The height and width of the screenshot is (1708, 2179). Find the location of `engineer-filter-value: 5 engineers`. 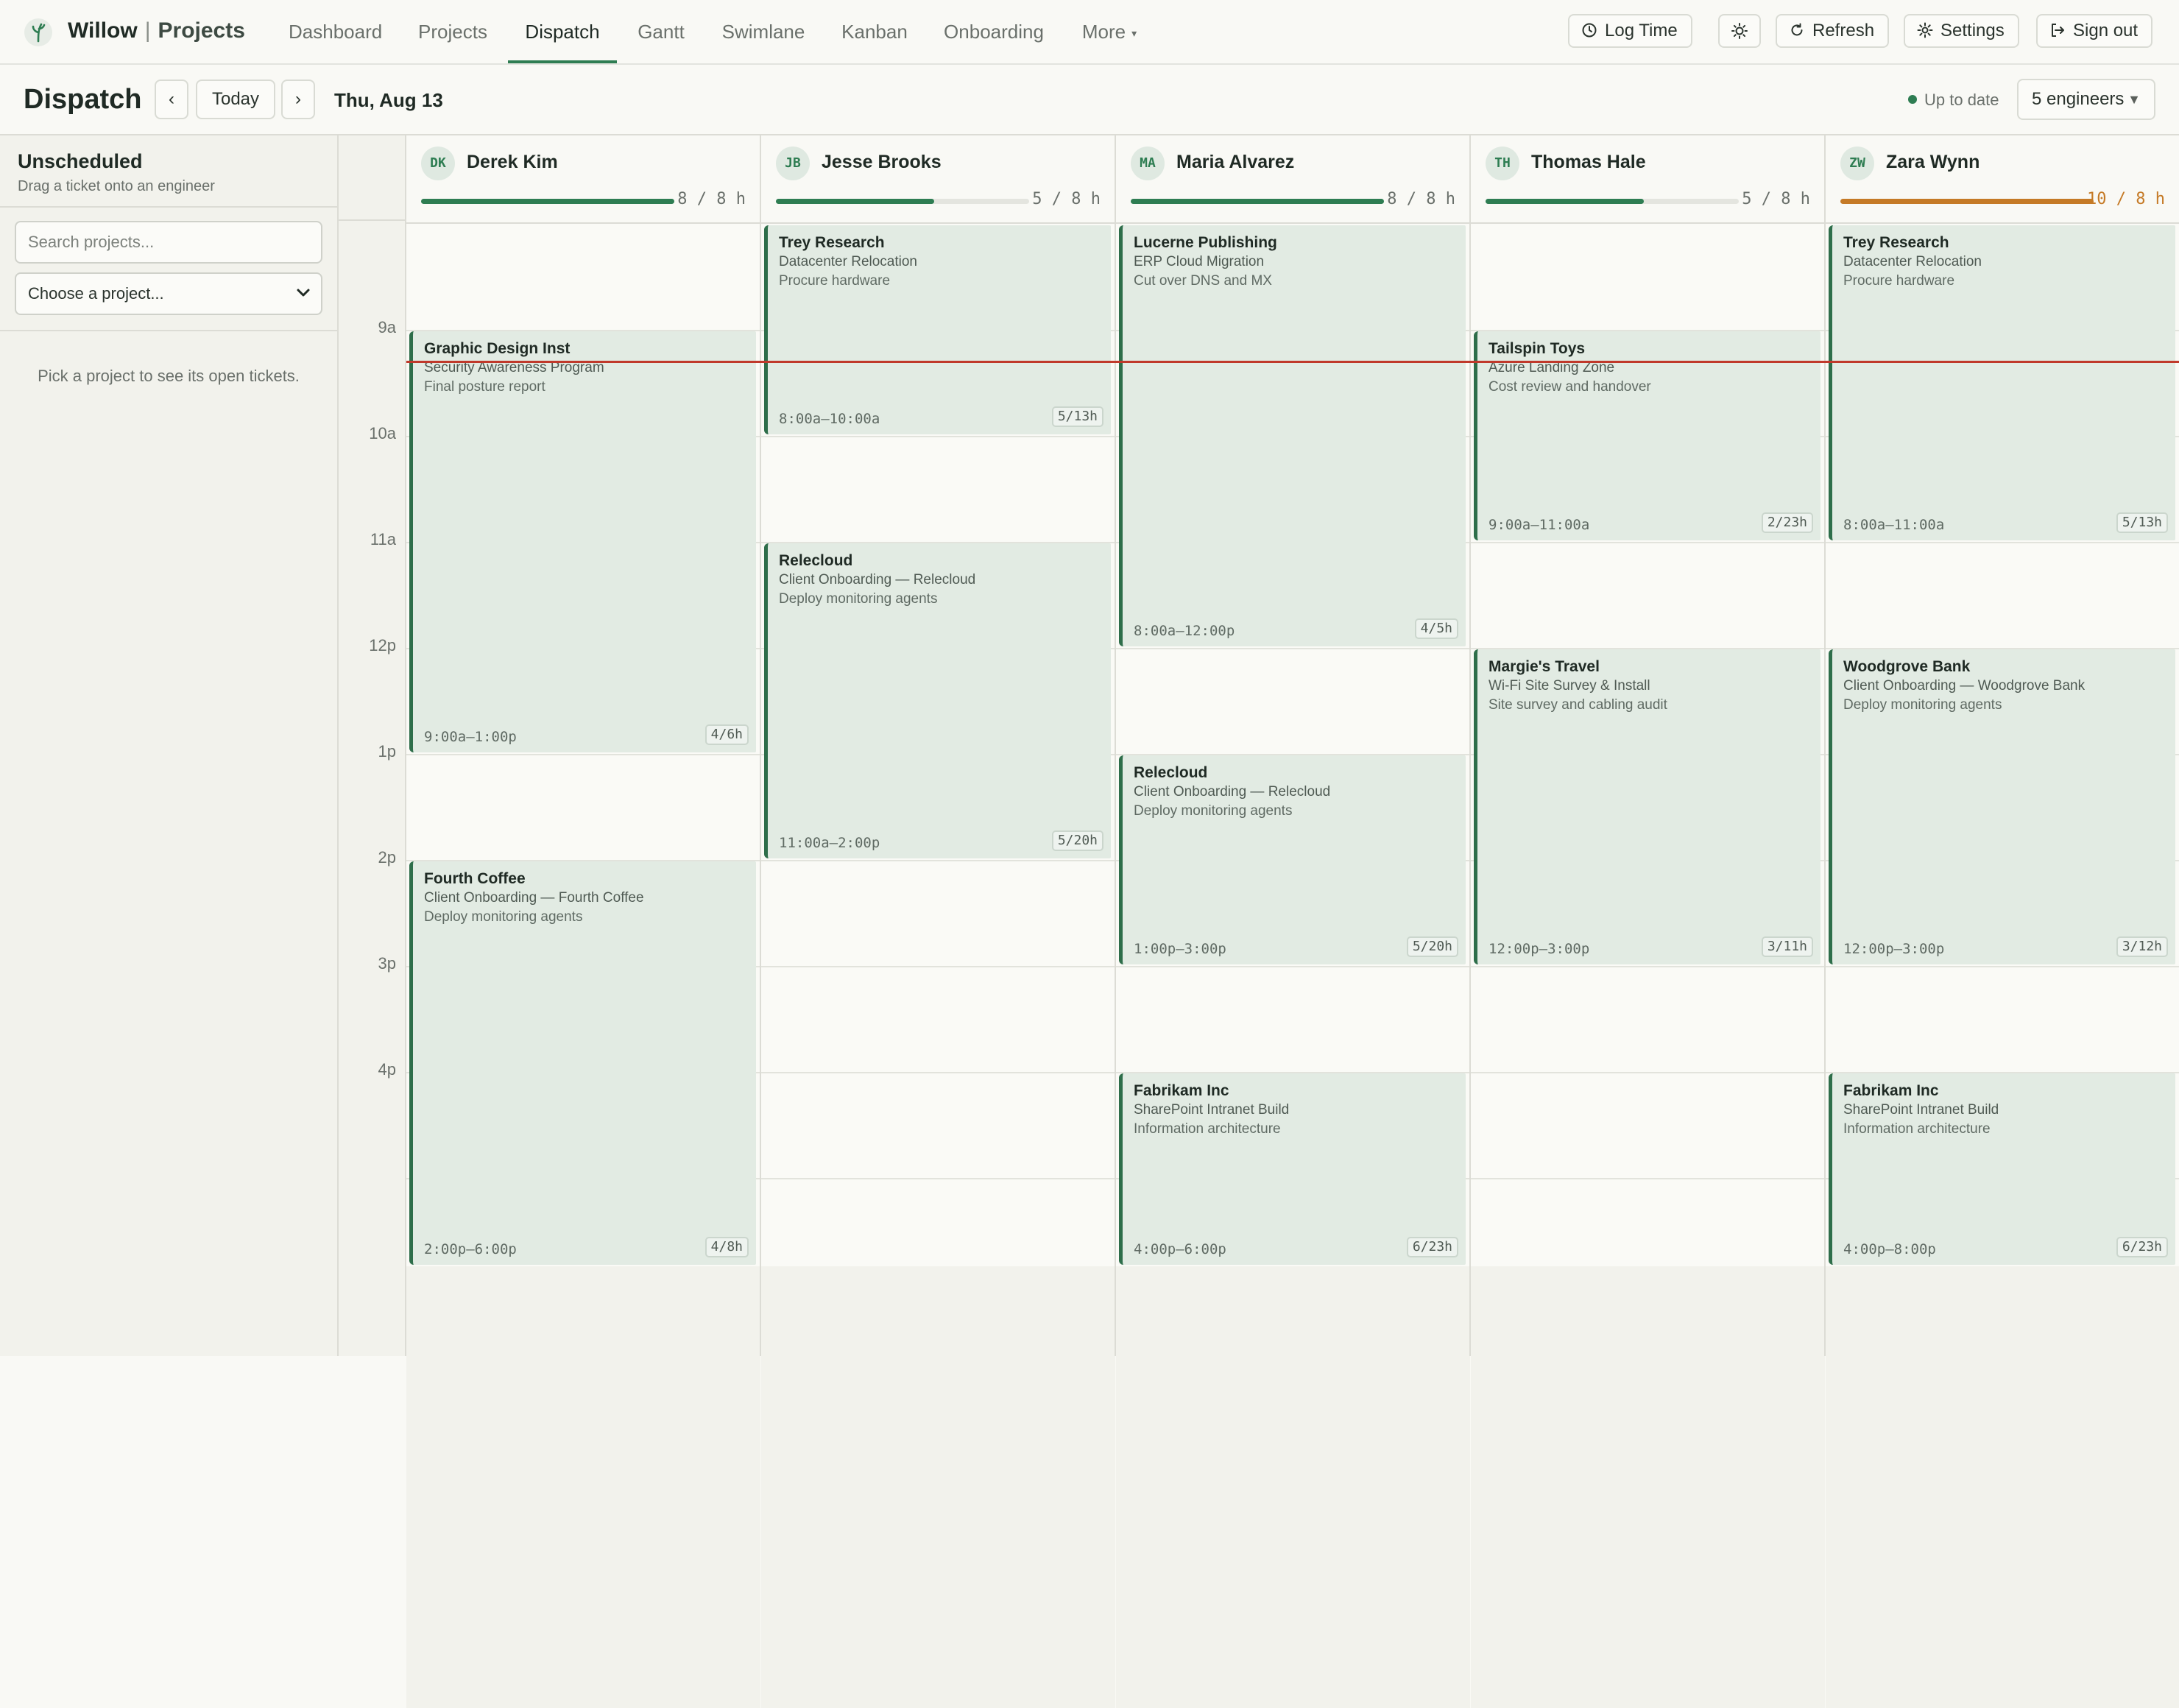

engineer-filter-value: 5 engineers is located at coordinates (2078, 99).